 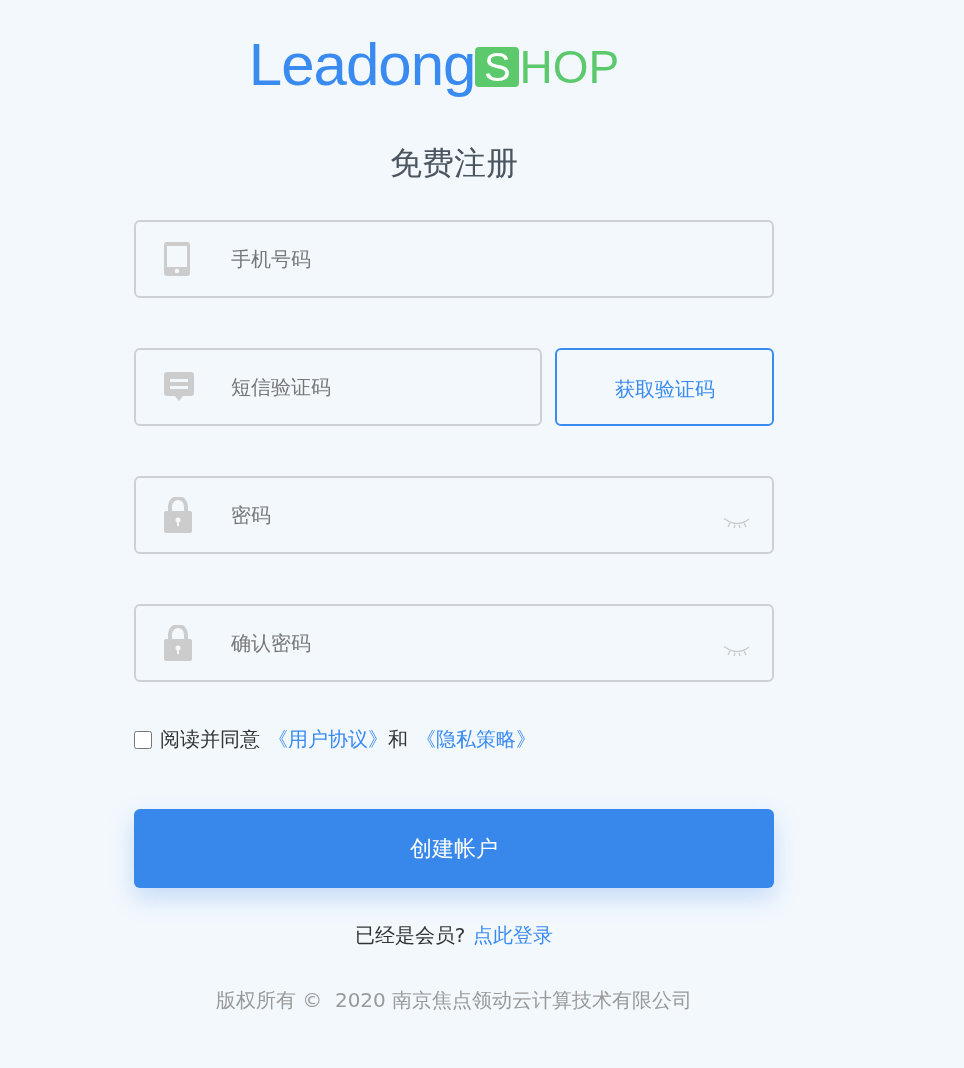 I want to click on agreement-link: 《用户协议》, so click(x=328, y=739).